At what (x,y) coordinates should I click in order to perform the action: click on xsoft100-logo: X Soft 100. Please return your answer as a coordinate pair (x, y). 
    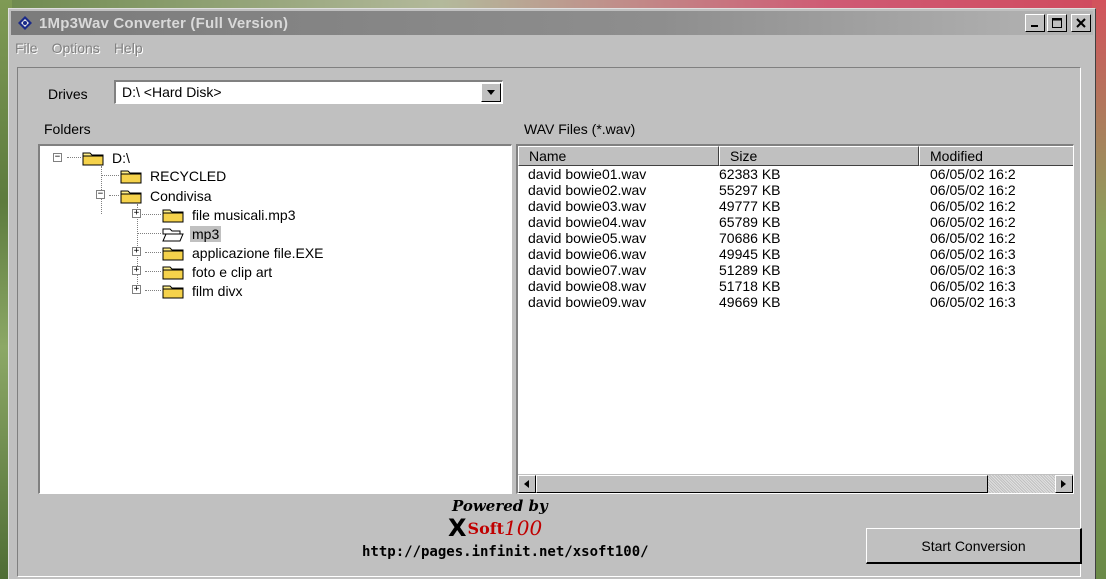
    Looking at the image, I should click on (495, 528).